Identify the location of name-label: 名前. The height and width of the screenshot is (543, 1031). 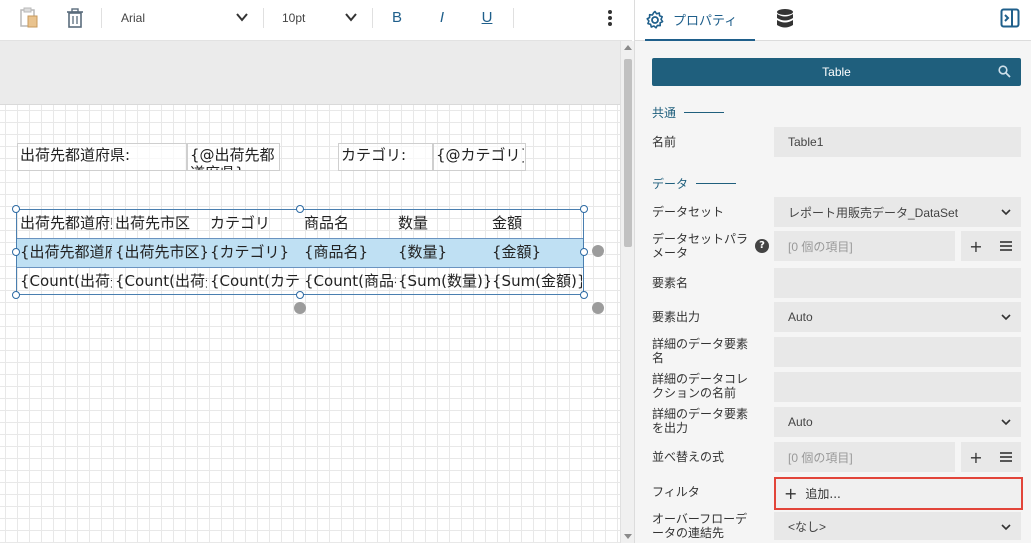
(664, 142).